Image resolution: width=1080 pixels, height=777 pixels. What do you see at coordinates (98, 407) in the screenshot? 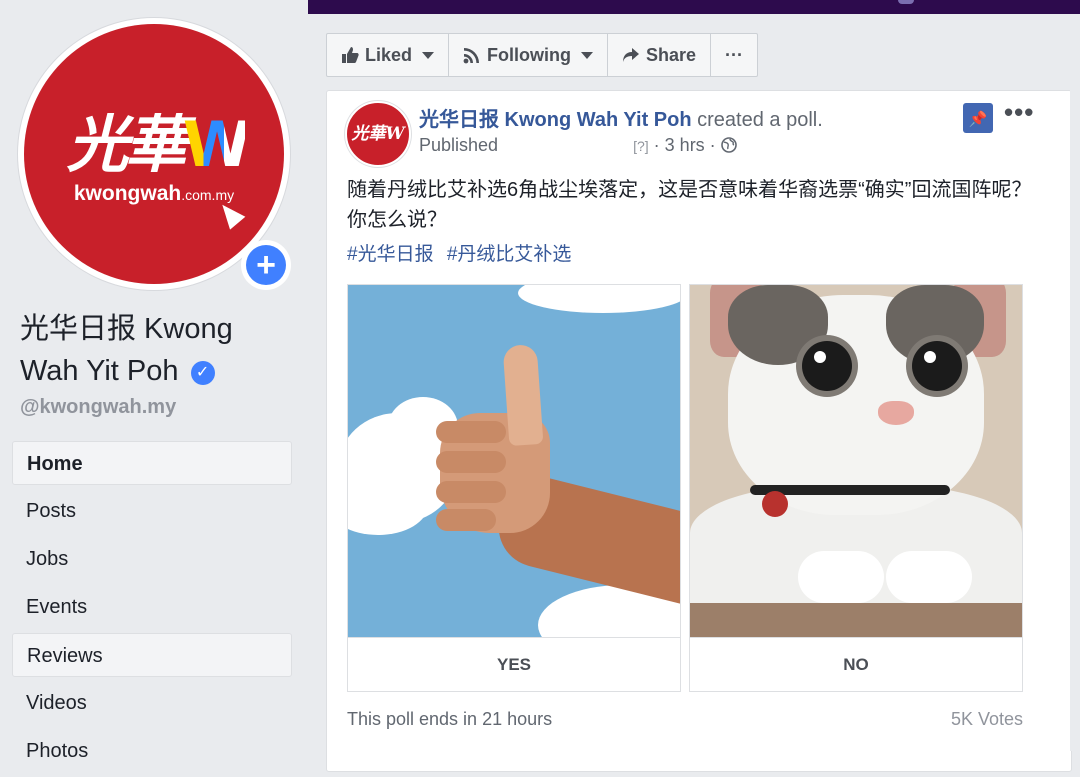
I see `page-username: @kwongwah.my` at bounding box center [98, 407].